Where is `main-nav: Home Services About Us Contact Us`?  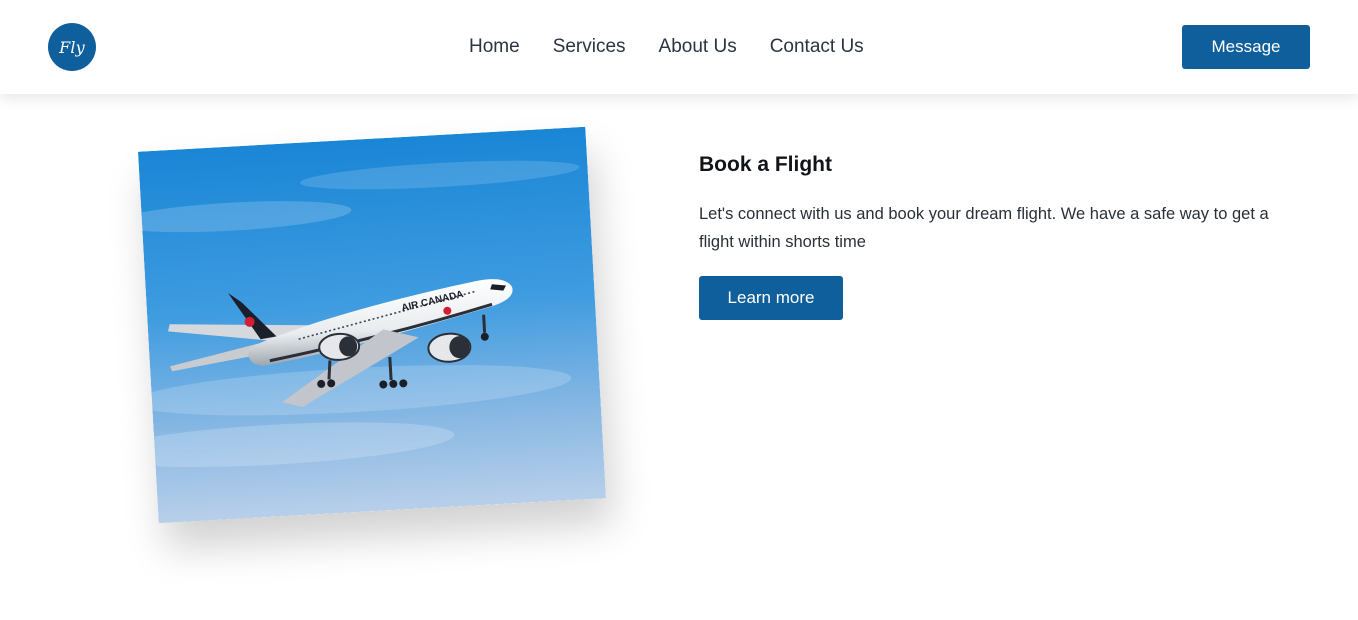
main-nav: Home Services About Us Contact Us is located at coordinates (666, 47).